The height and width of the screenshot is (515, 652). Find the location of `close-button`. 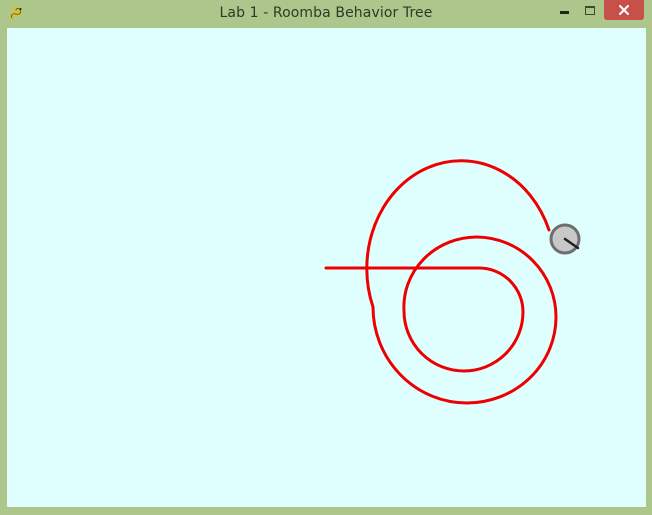

close-button is located at coordinates (624, 10).